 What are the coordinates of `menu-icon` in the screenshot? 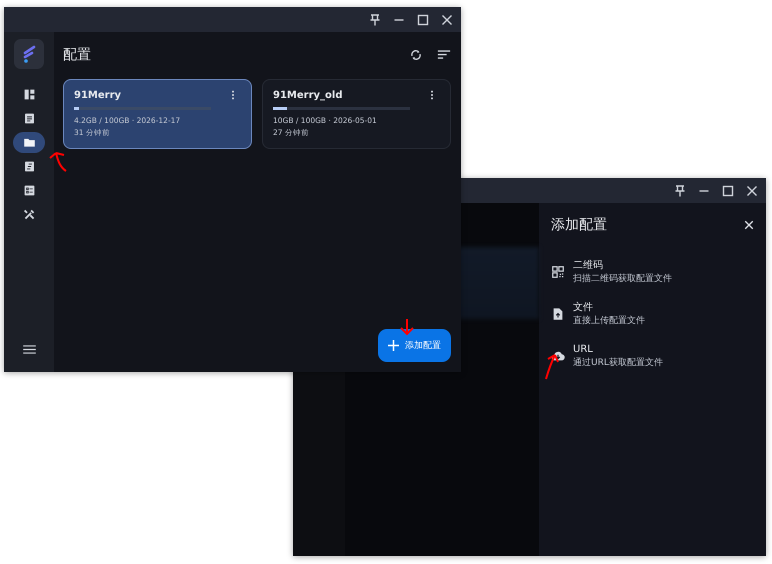 It's located at (29, 349).